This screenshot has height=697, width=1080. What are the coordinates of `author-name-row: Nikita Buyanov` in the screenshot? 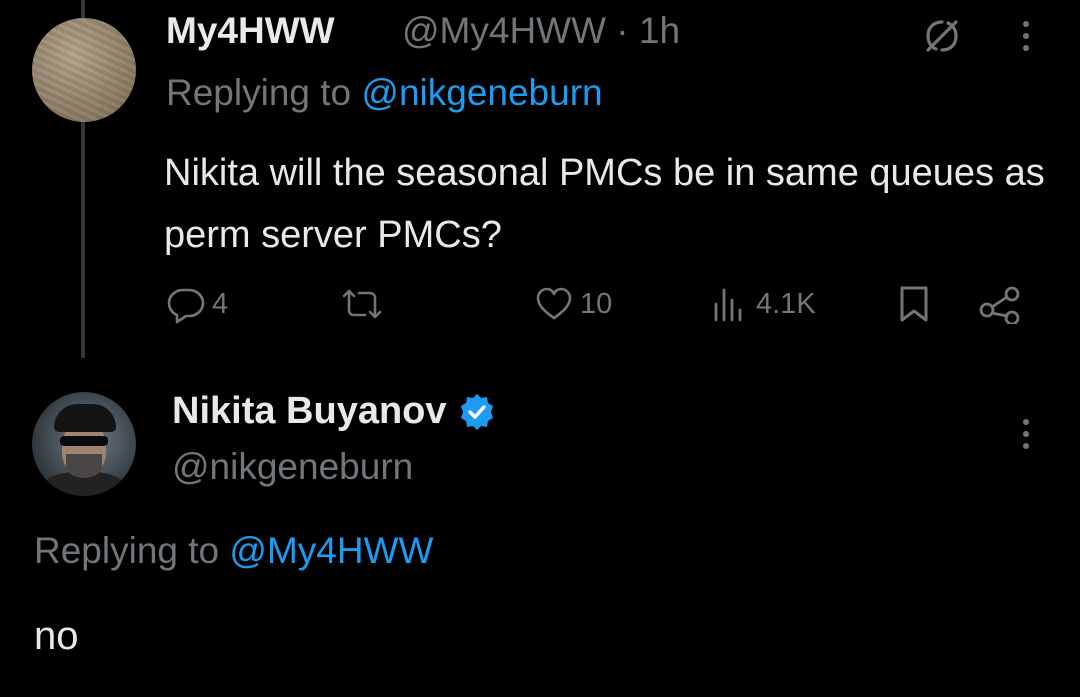 It's located at (334, 411).